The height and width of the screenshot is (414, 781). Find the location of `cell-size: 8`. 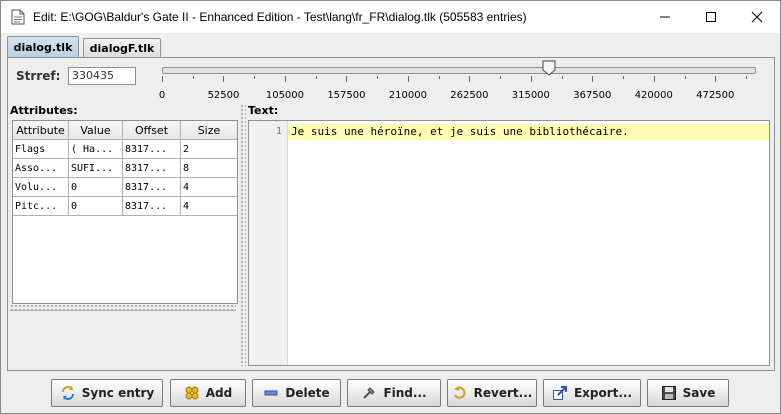

cell-size: 8 is located at coordinates (186, 168).